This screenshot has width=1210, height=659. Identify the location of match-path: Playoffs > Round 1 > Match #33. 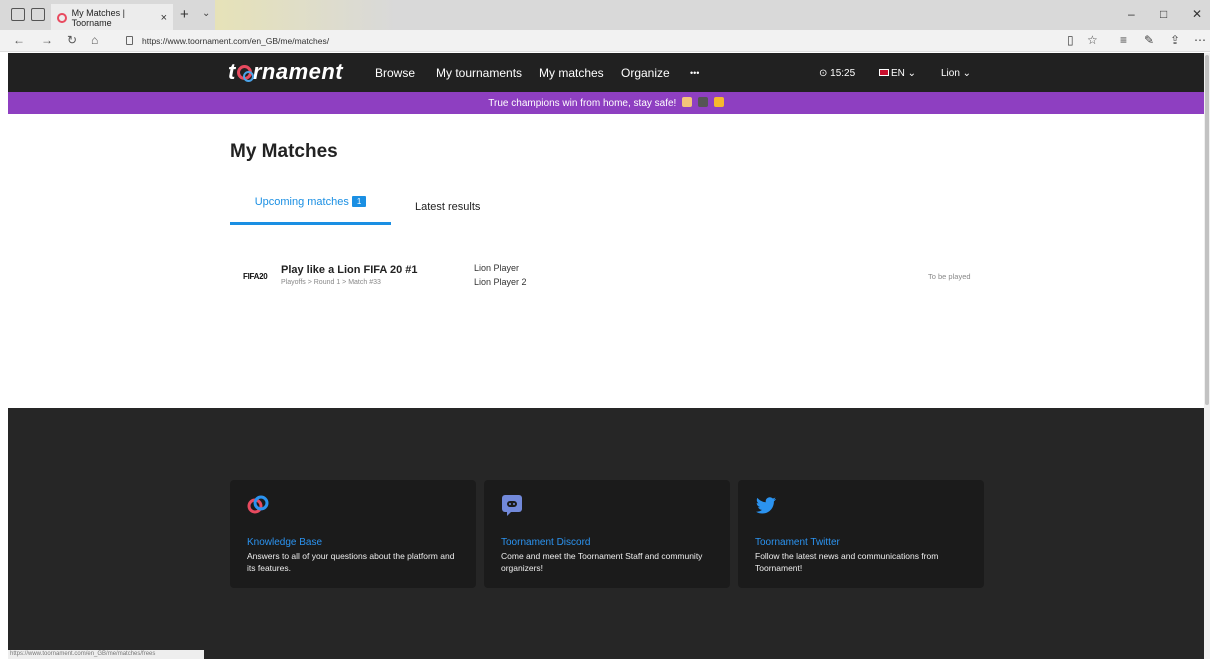
(331, 282).